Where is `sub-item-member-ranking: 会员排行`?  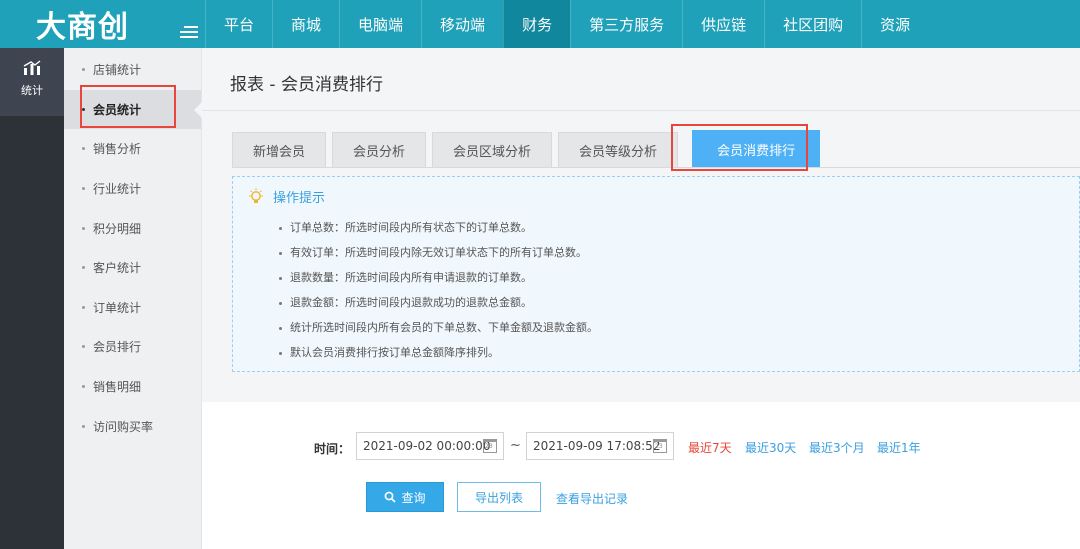 sub-item-member-ranking: 会员排行 is located at coordinates (132, 347).